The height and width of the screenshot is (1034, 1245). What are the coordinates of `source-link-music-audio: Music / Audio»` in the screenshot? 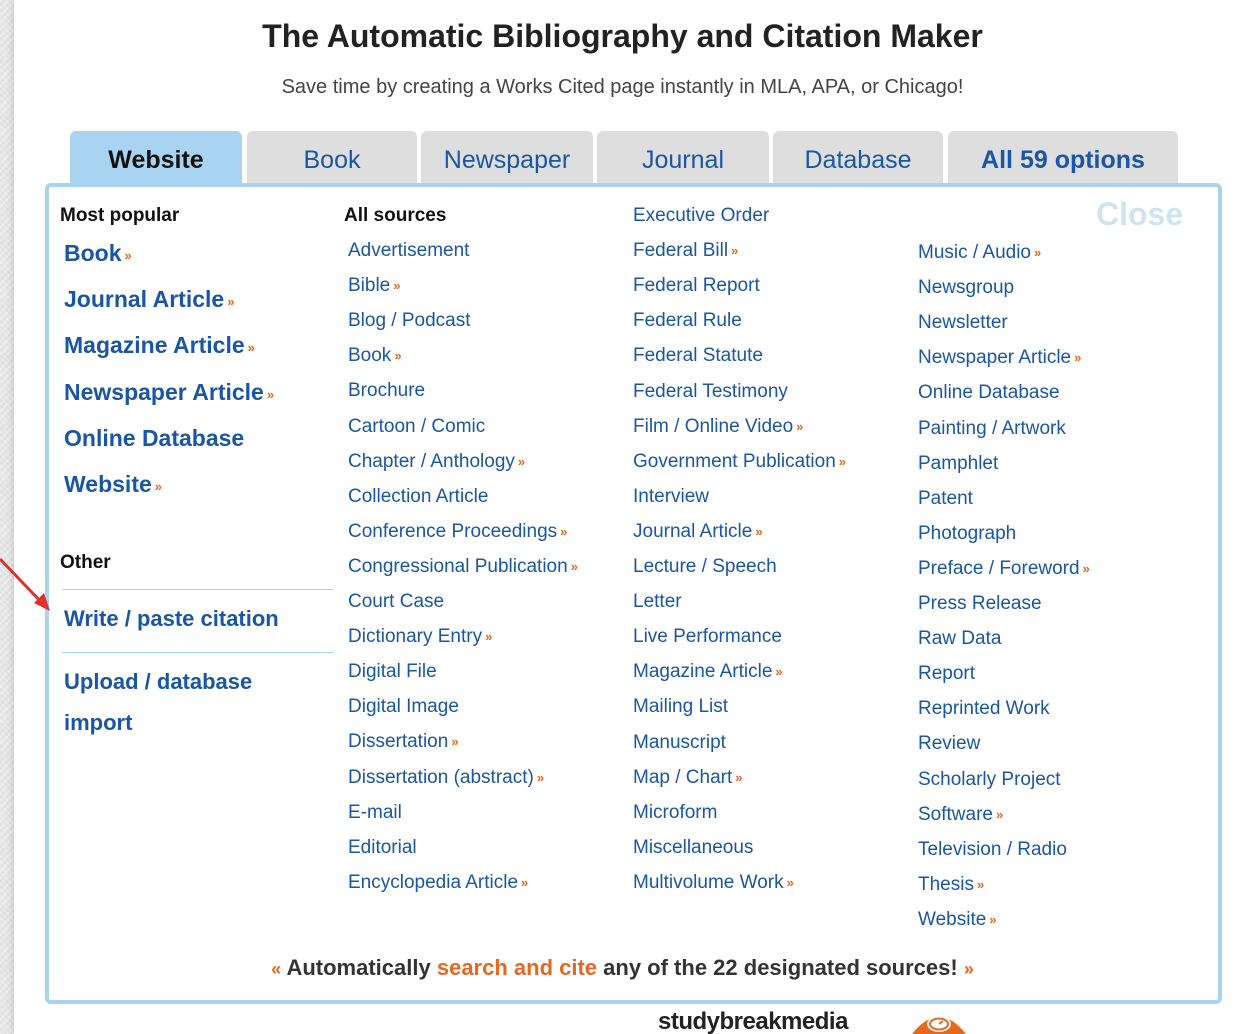 It's located at (979, 253).